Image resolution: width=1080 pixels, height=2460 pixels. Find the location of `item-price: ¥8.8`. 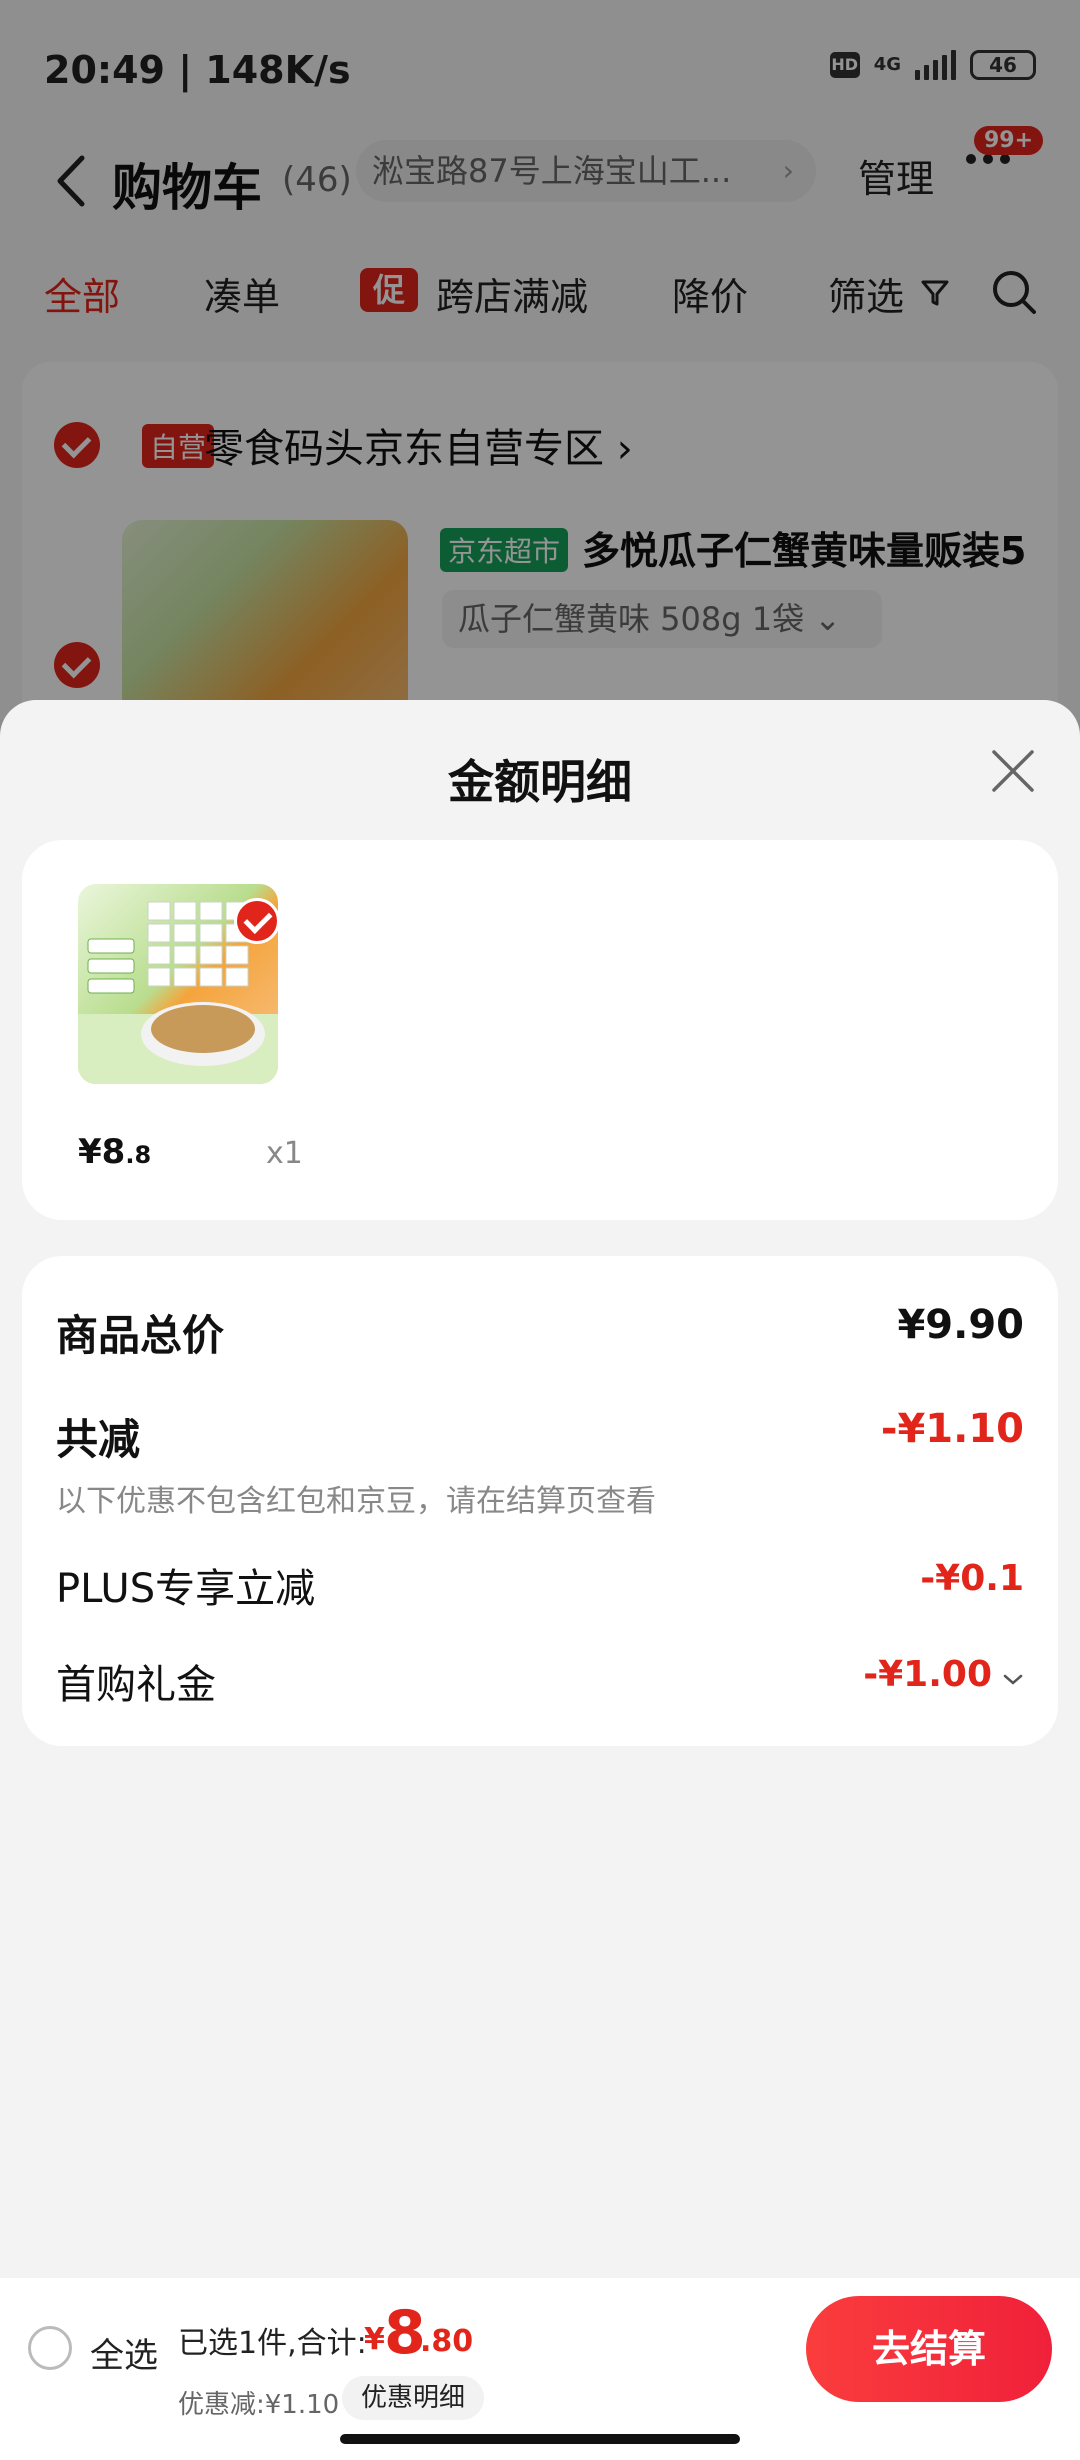

item-price: ¥8.8 is located at coordinates (114, 1152).